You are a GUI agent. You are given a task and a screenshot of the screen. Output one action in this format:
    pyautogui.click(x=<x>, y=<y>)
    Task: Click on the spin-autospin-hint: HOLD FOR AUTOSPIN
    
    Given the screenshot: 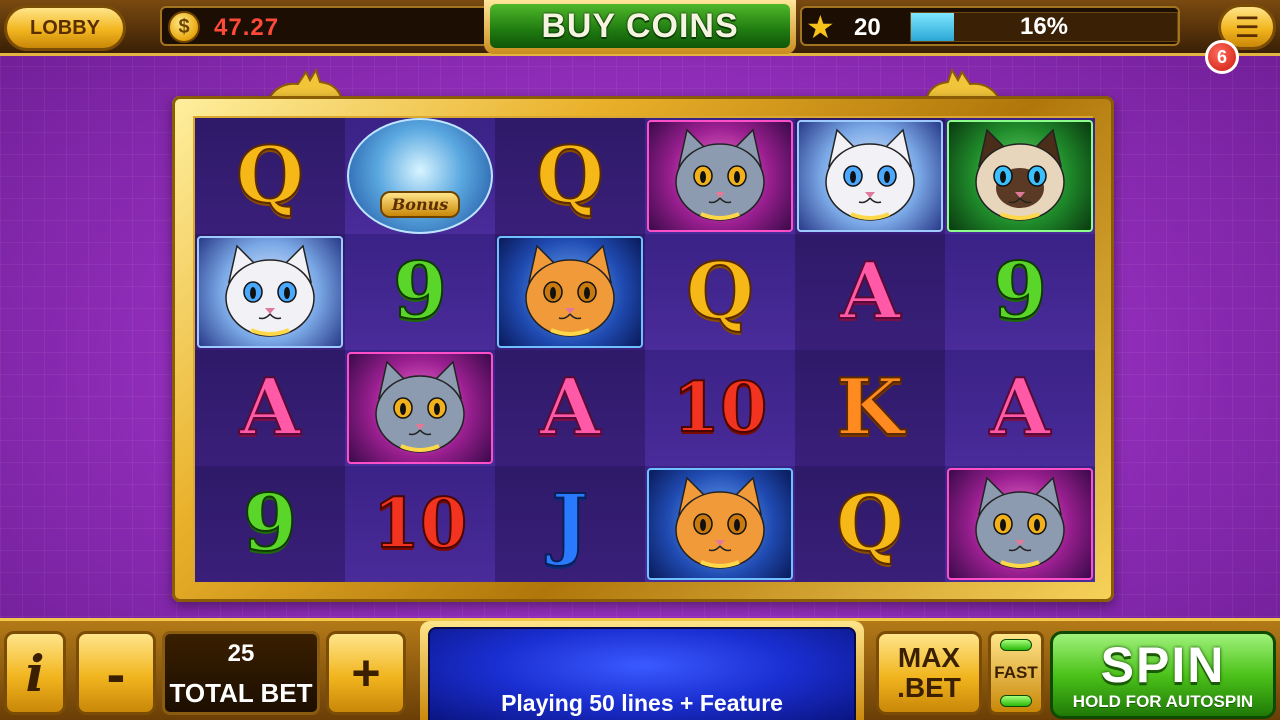 What is the action you would take?
    pyautogui.click(x=1163, y=701)
    